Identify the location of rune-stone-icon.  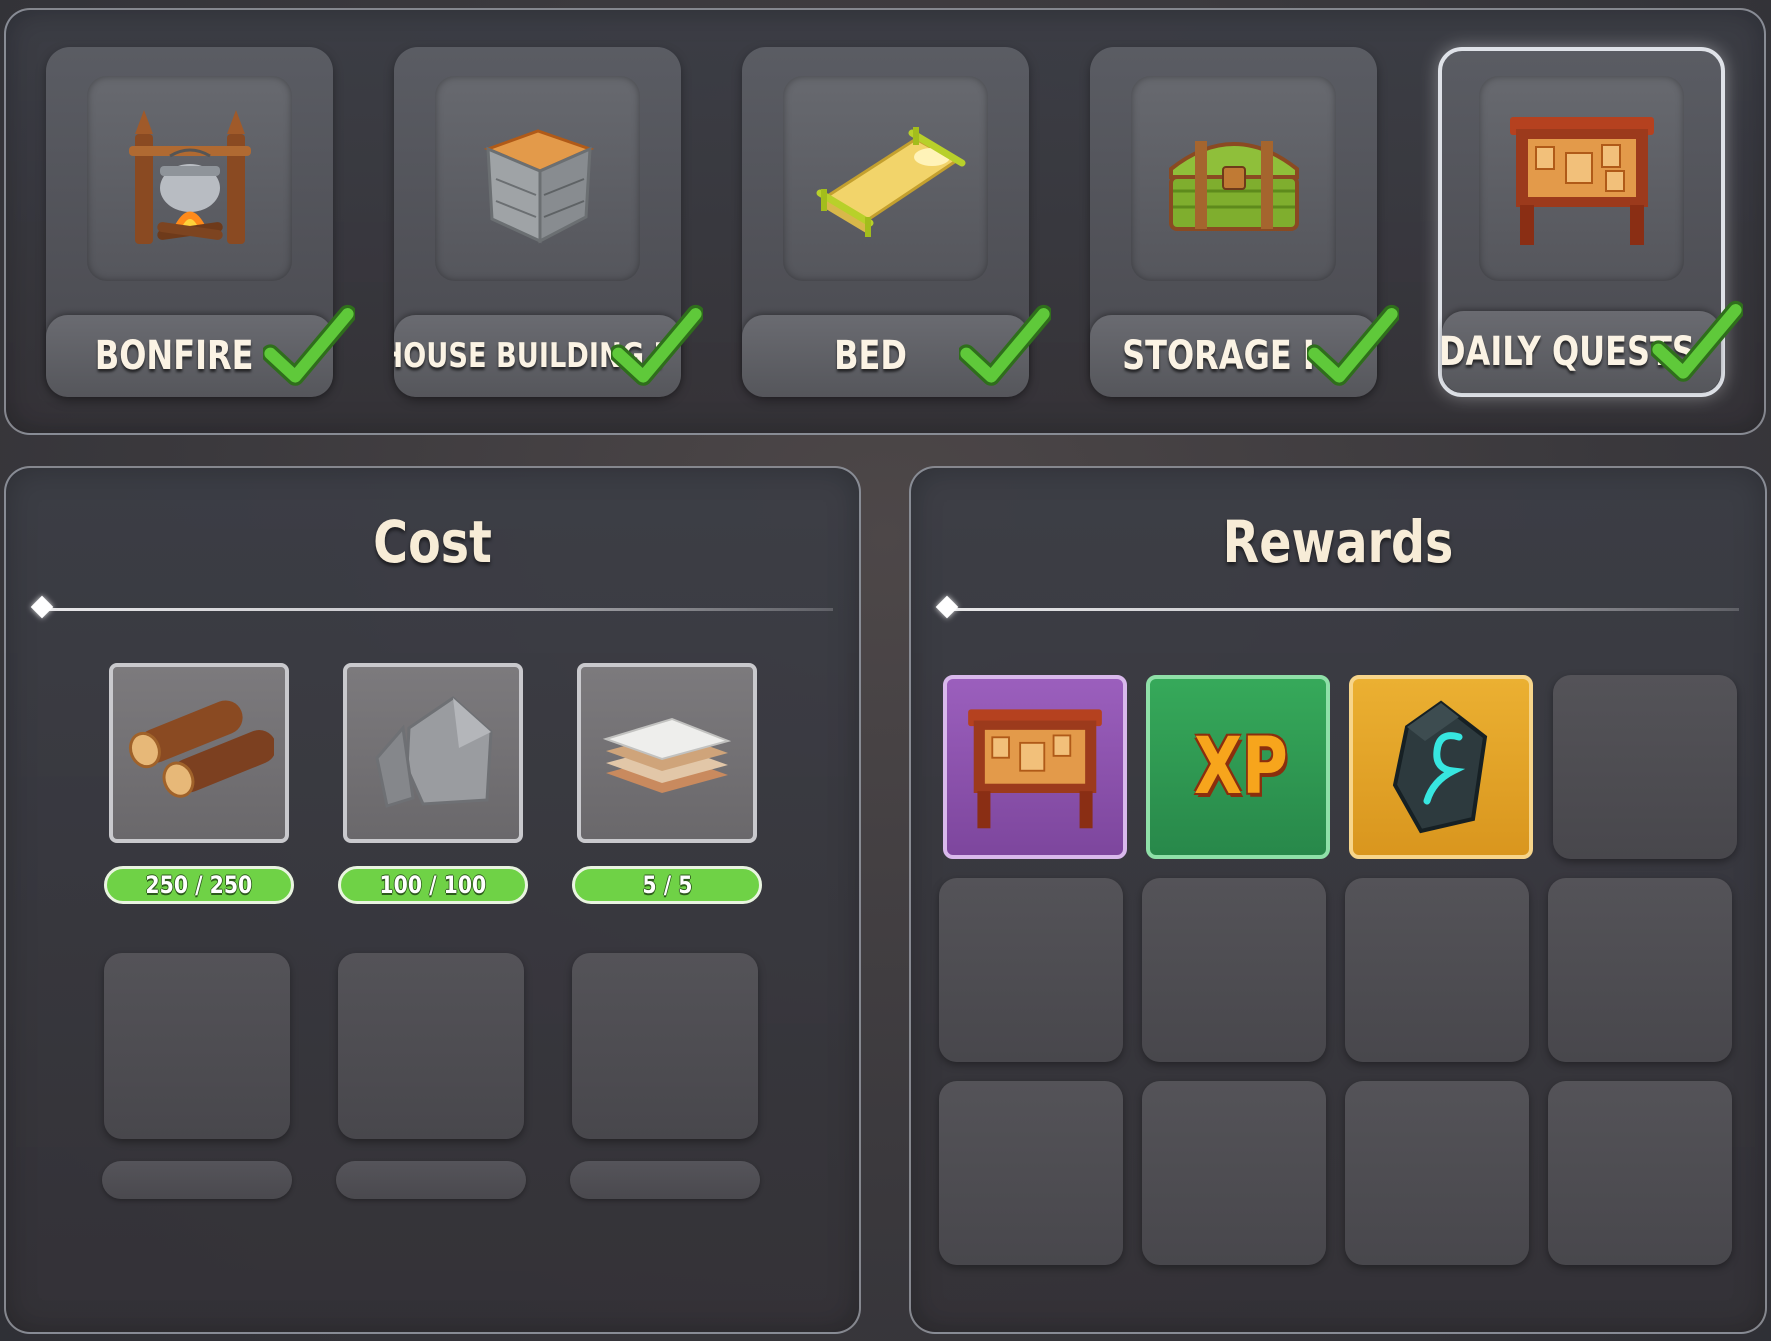
(1440, 767).